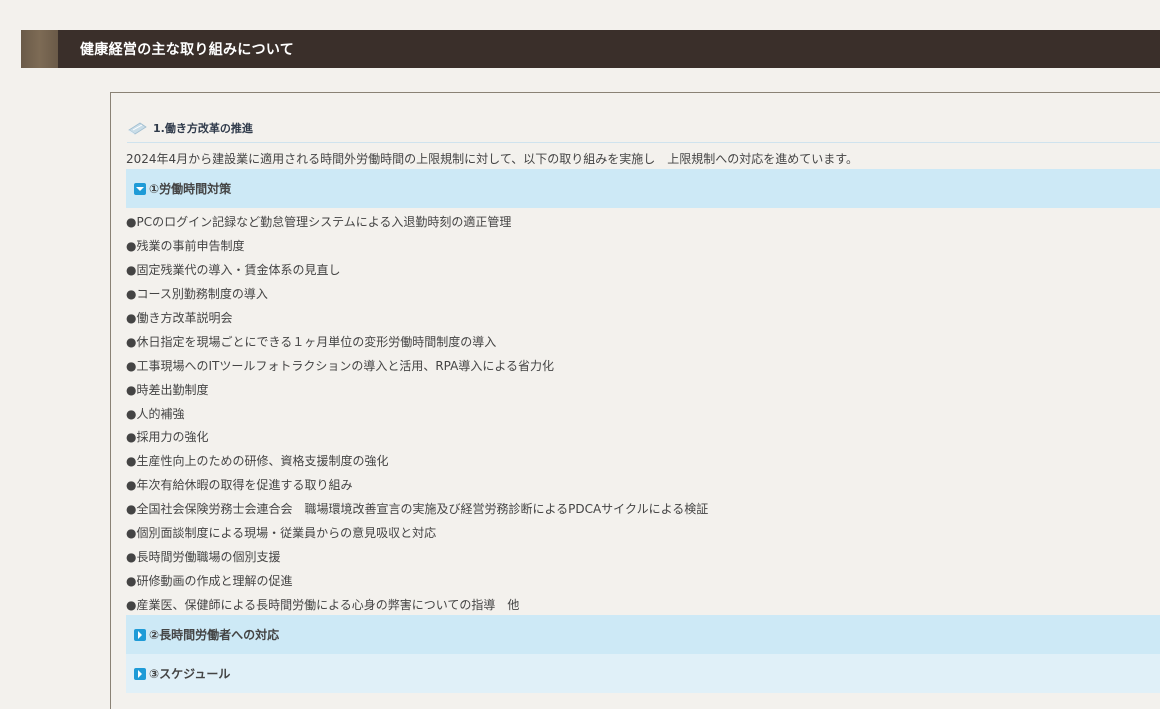 The width and height of the screenshot is (1160, 709). I want to click on accordion-label: ③スケジュール, so click(190, 674).